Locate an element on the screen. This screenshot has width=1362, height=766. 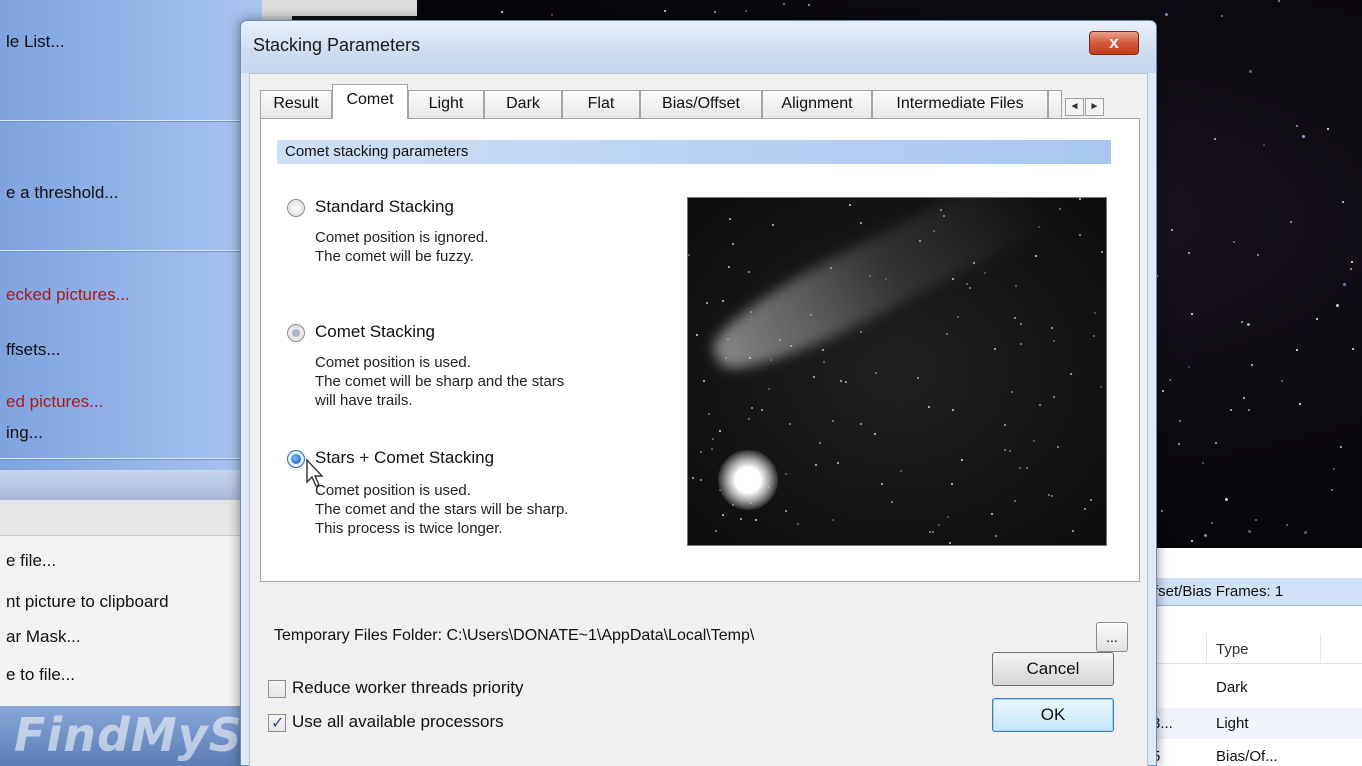
tab-dark: Dark is located at coordinates (523, 104).